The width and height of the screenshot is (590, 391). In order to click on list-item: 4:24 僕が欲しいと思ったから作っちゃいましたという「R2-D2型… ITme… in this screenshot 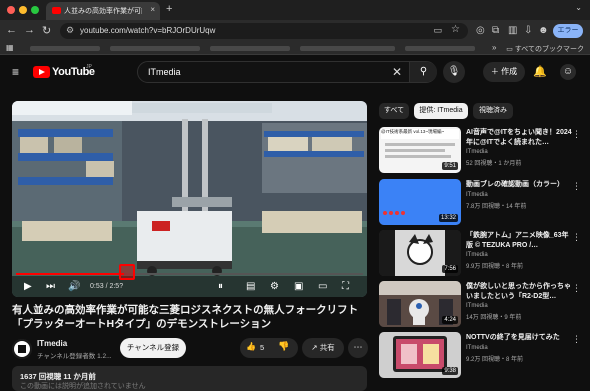, I will do `click(484, 306)`.